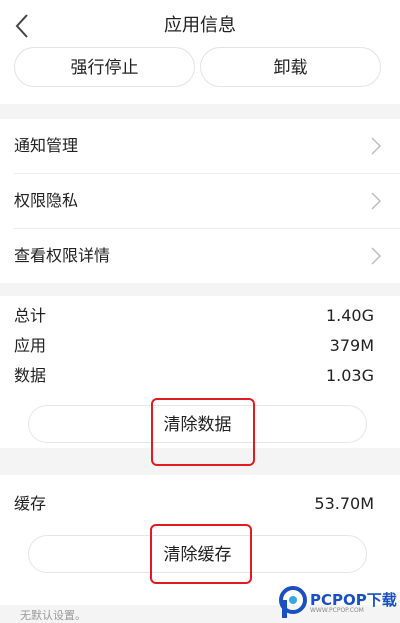 Image resolution: width=400 pixels, height=623 pixels. Describe the element at coordinates (349, 375) in the screenshot. I see `data-size-value: 1.03G` at that location.